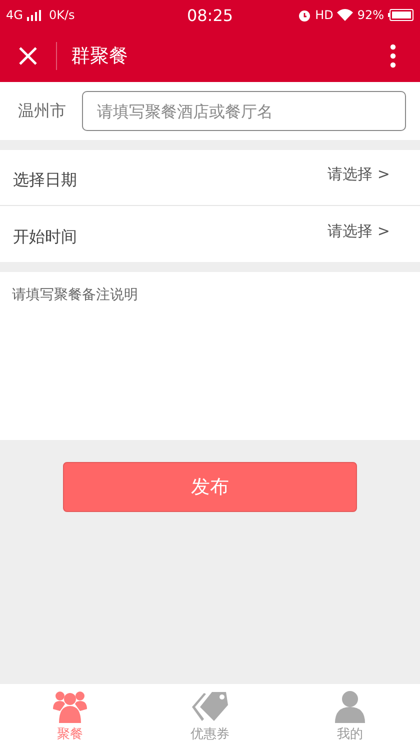  What do you see at coordinates (45, 180) in the screenshot?
I see `field-label: 选择日期` at bounding box center [45, 180].